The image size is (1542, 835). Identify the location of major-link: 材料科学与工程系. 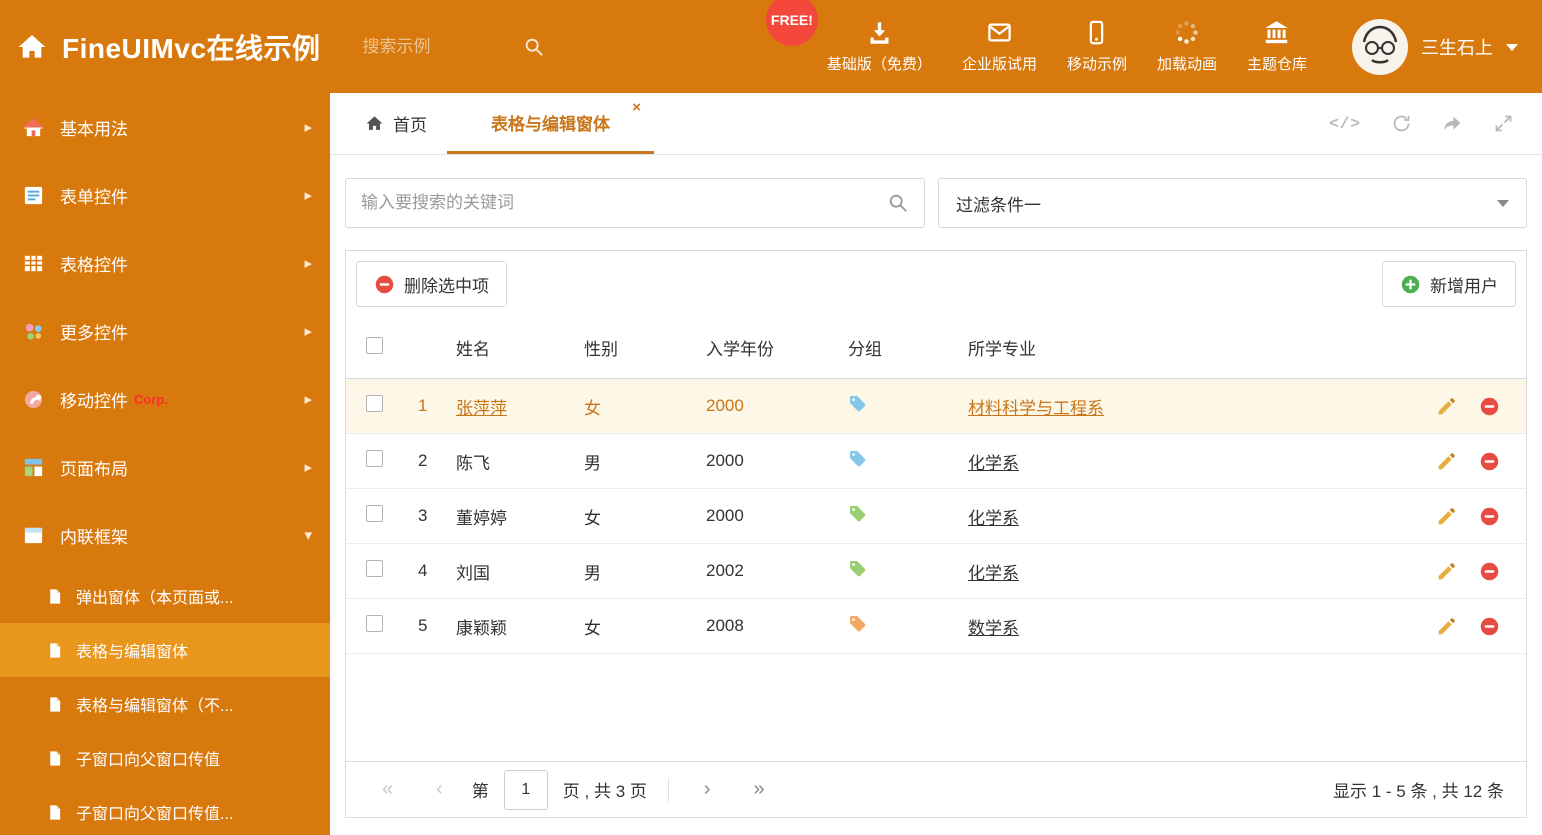
(1036, 408).